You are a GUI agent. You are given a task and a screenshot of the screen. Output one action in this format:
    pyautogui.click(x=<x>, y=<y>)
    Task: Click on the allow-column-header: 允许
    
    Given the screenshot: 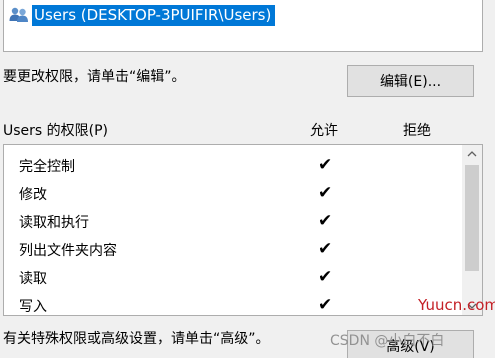 What is the action you would take?
    pyautogui.click(x=324, y=131)
    